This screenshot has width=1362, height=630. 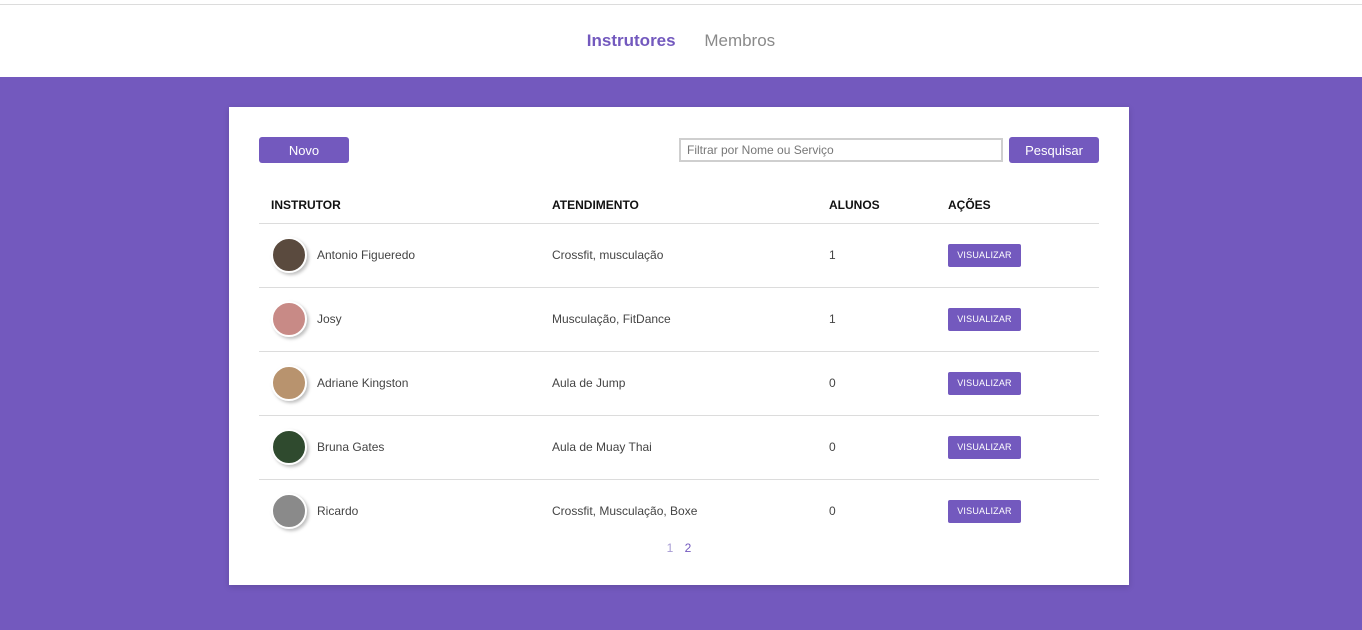 What do you see at coordinates (329, 319) in the screenshot?
I see `instructor-name: Josy` at bounding box center [329, 319].